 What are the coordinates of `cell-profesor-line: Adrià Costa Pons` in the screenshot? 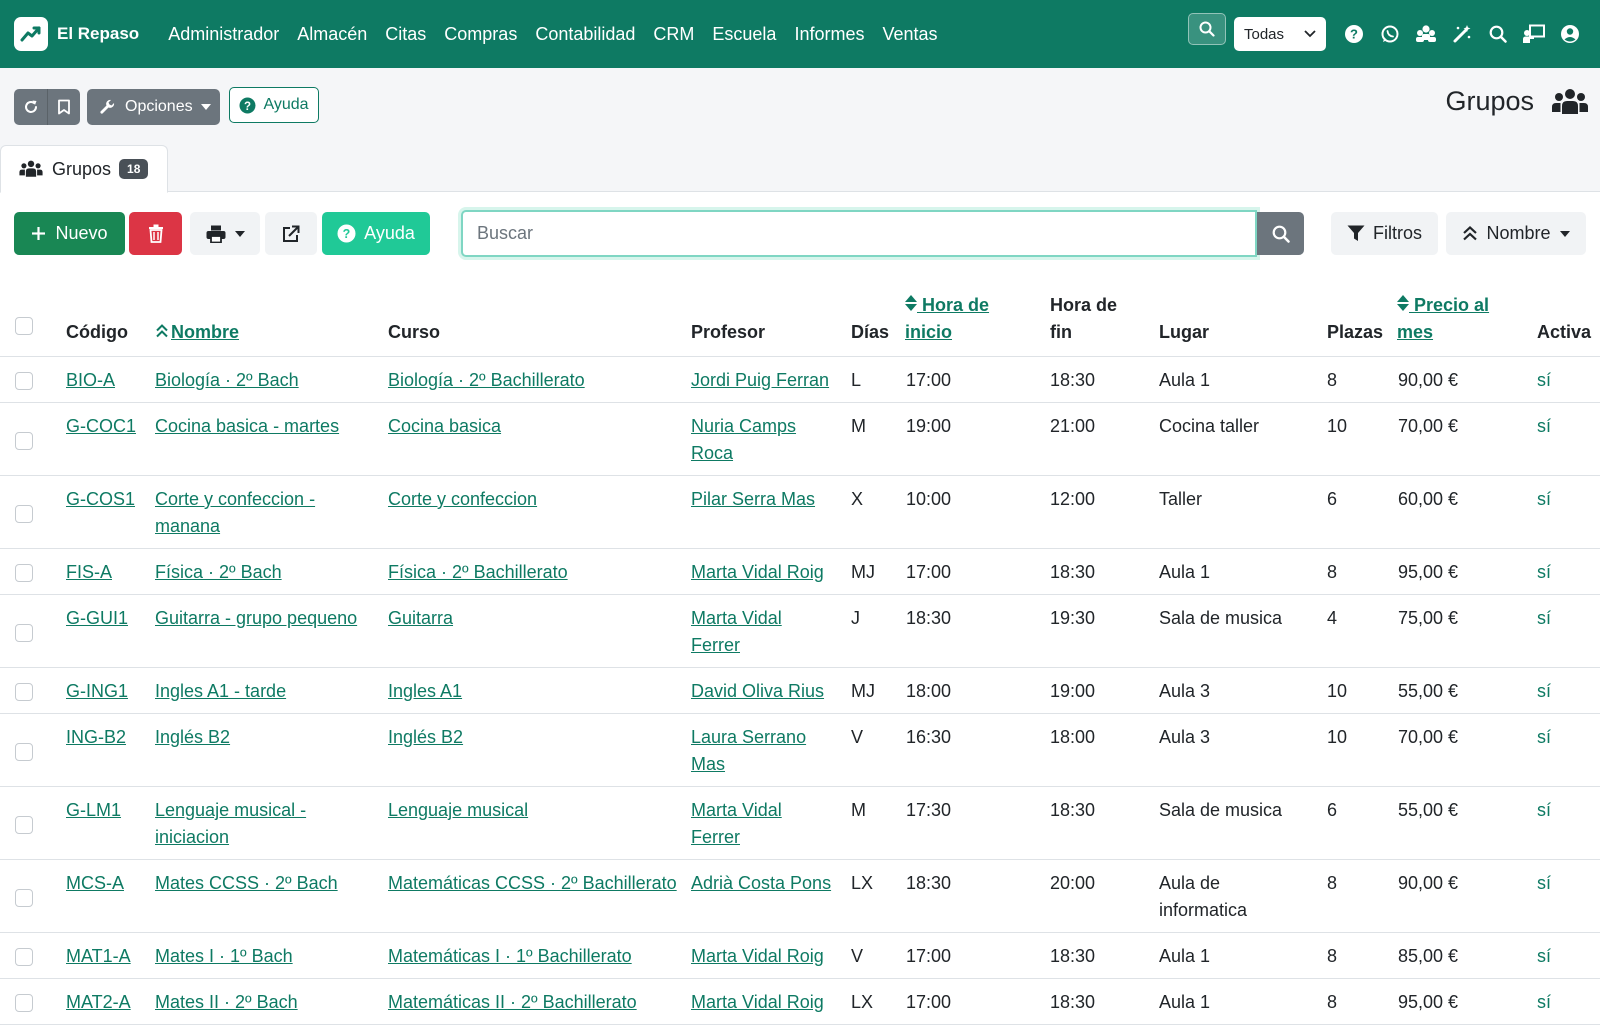 It's located at (761, 883).